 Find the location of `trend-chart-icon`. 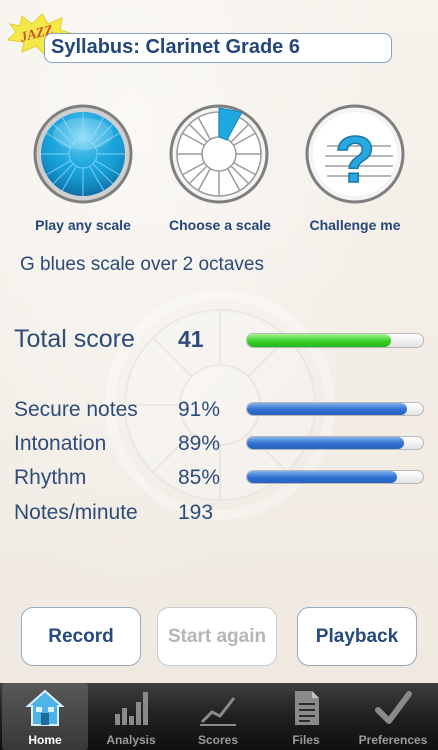

trend-chart-icon is located at coordinates (218, 711).